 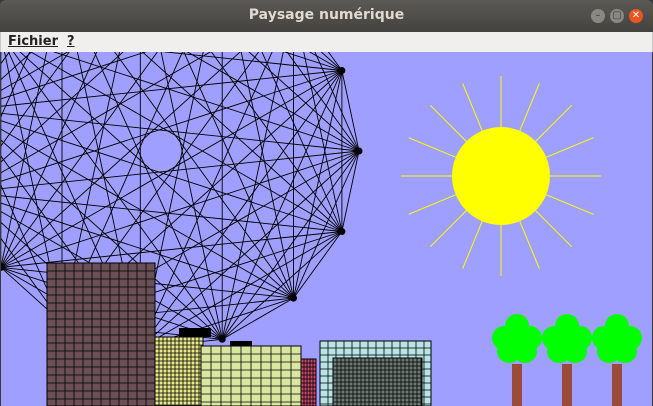 I want to click on window-title: Paysage numérique, so click(x=326, y=15).